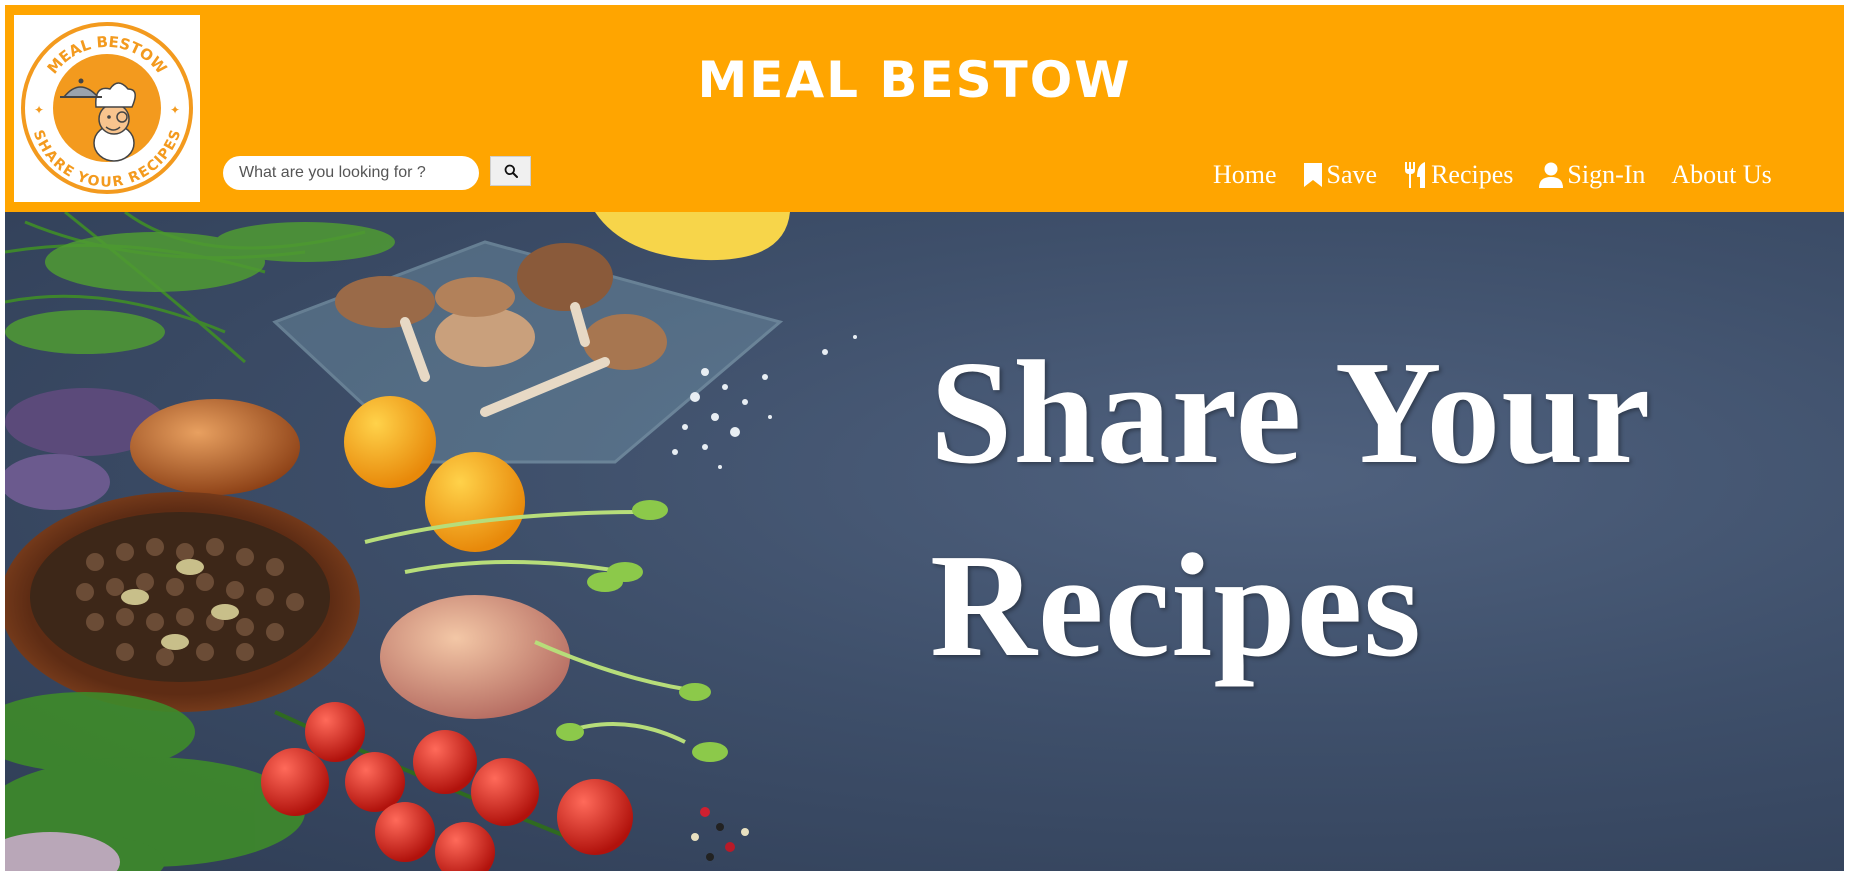 This screenshot has width=1849, height=873. I want to click on search-input, so click(351, 173).